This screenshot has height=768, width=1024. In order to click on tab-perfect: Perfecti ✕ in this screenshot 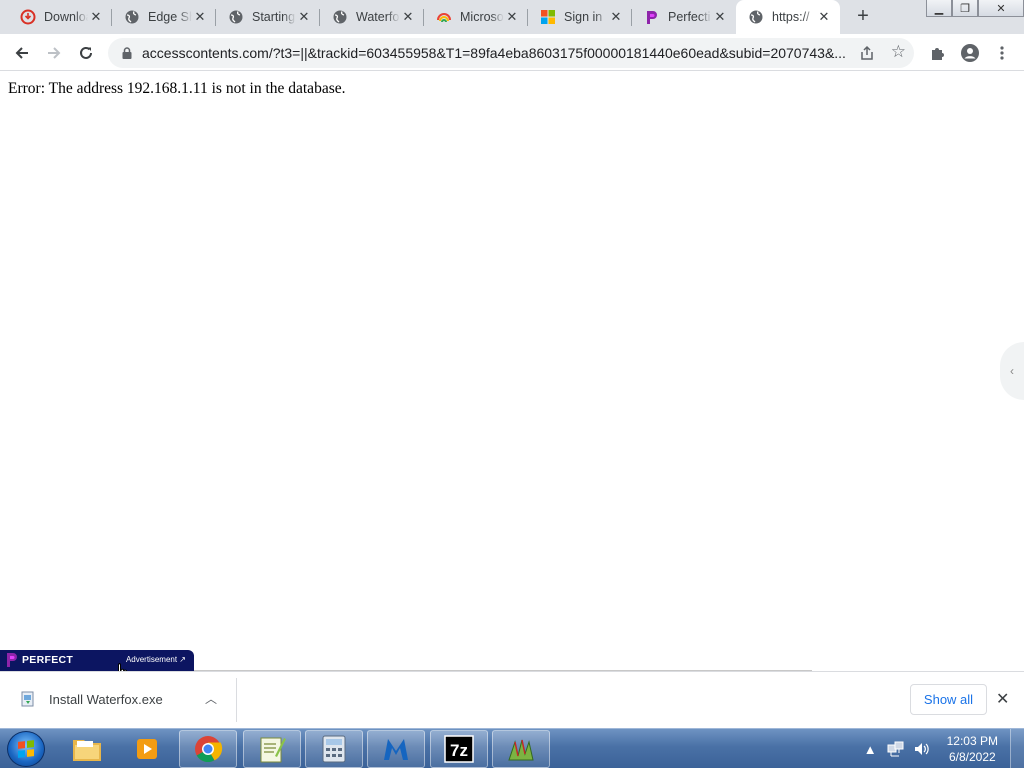, I will do `click(680, 17)`.